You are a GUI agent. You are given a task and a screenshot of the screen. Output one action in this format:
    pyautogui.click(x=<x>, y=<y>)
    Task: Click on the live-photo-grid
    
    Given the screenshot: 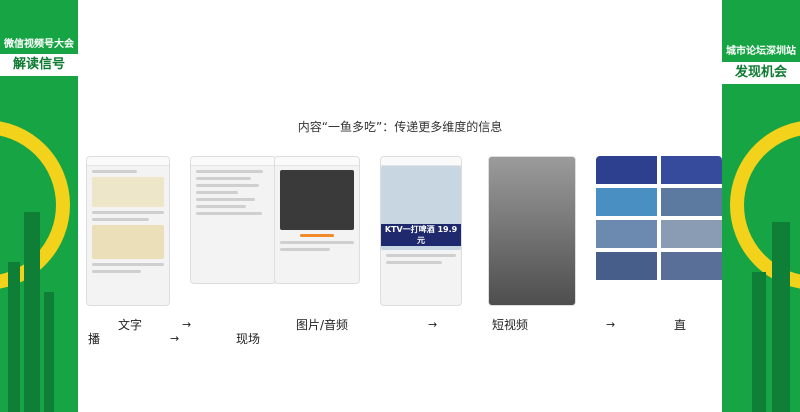 What is the action you would take?
    pyautogui.click(x=659, y=224)
    